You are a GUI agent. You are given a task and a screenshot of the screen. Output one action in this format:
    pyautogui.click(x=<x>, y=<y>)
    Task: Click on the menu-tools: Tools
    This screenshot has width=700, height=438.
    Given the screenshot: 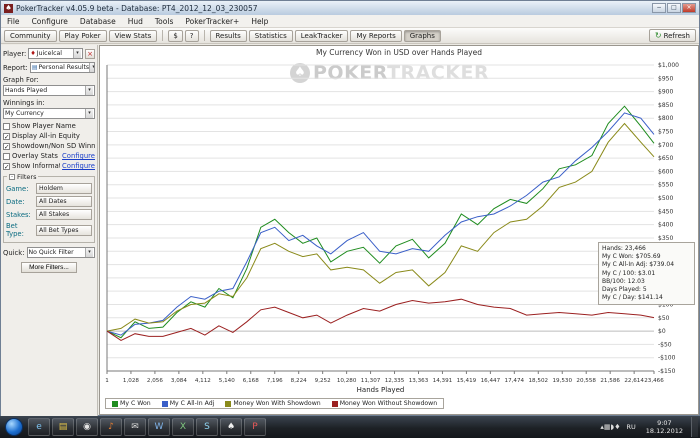 What is the action you would take?
    pyautogui.click(x=164, y=21)
    